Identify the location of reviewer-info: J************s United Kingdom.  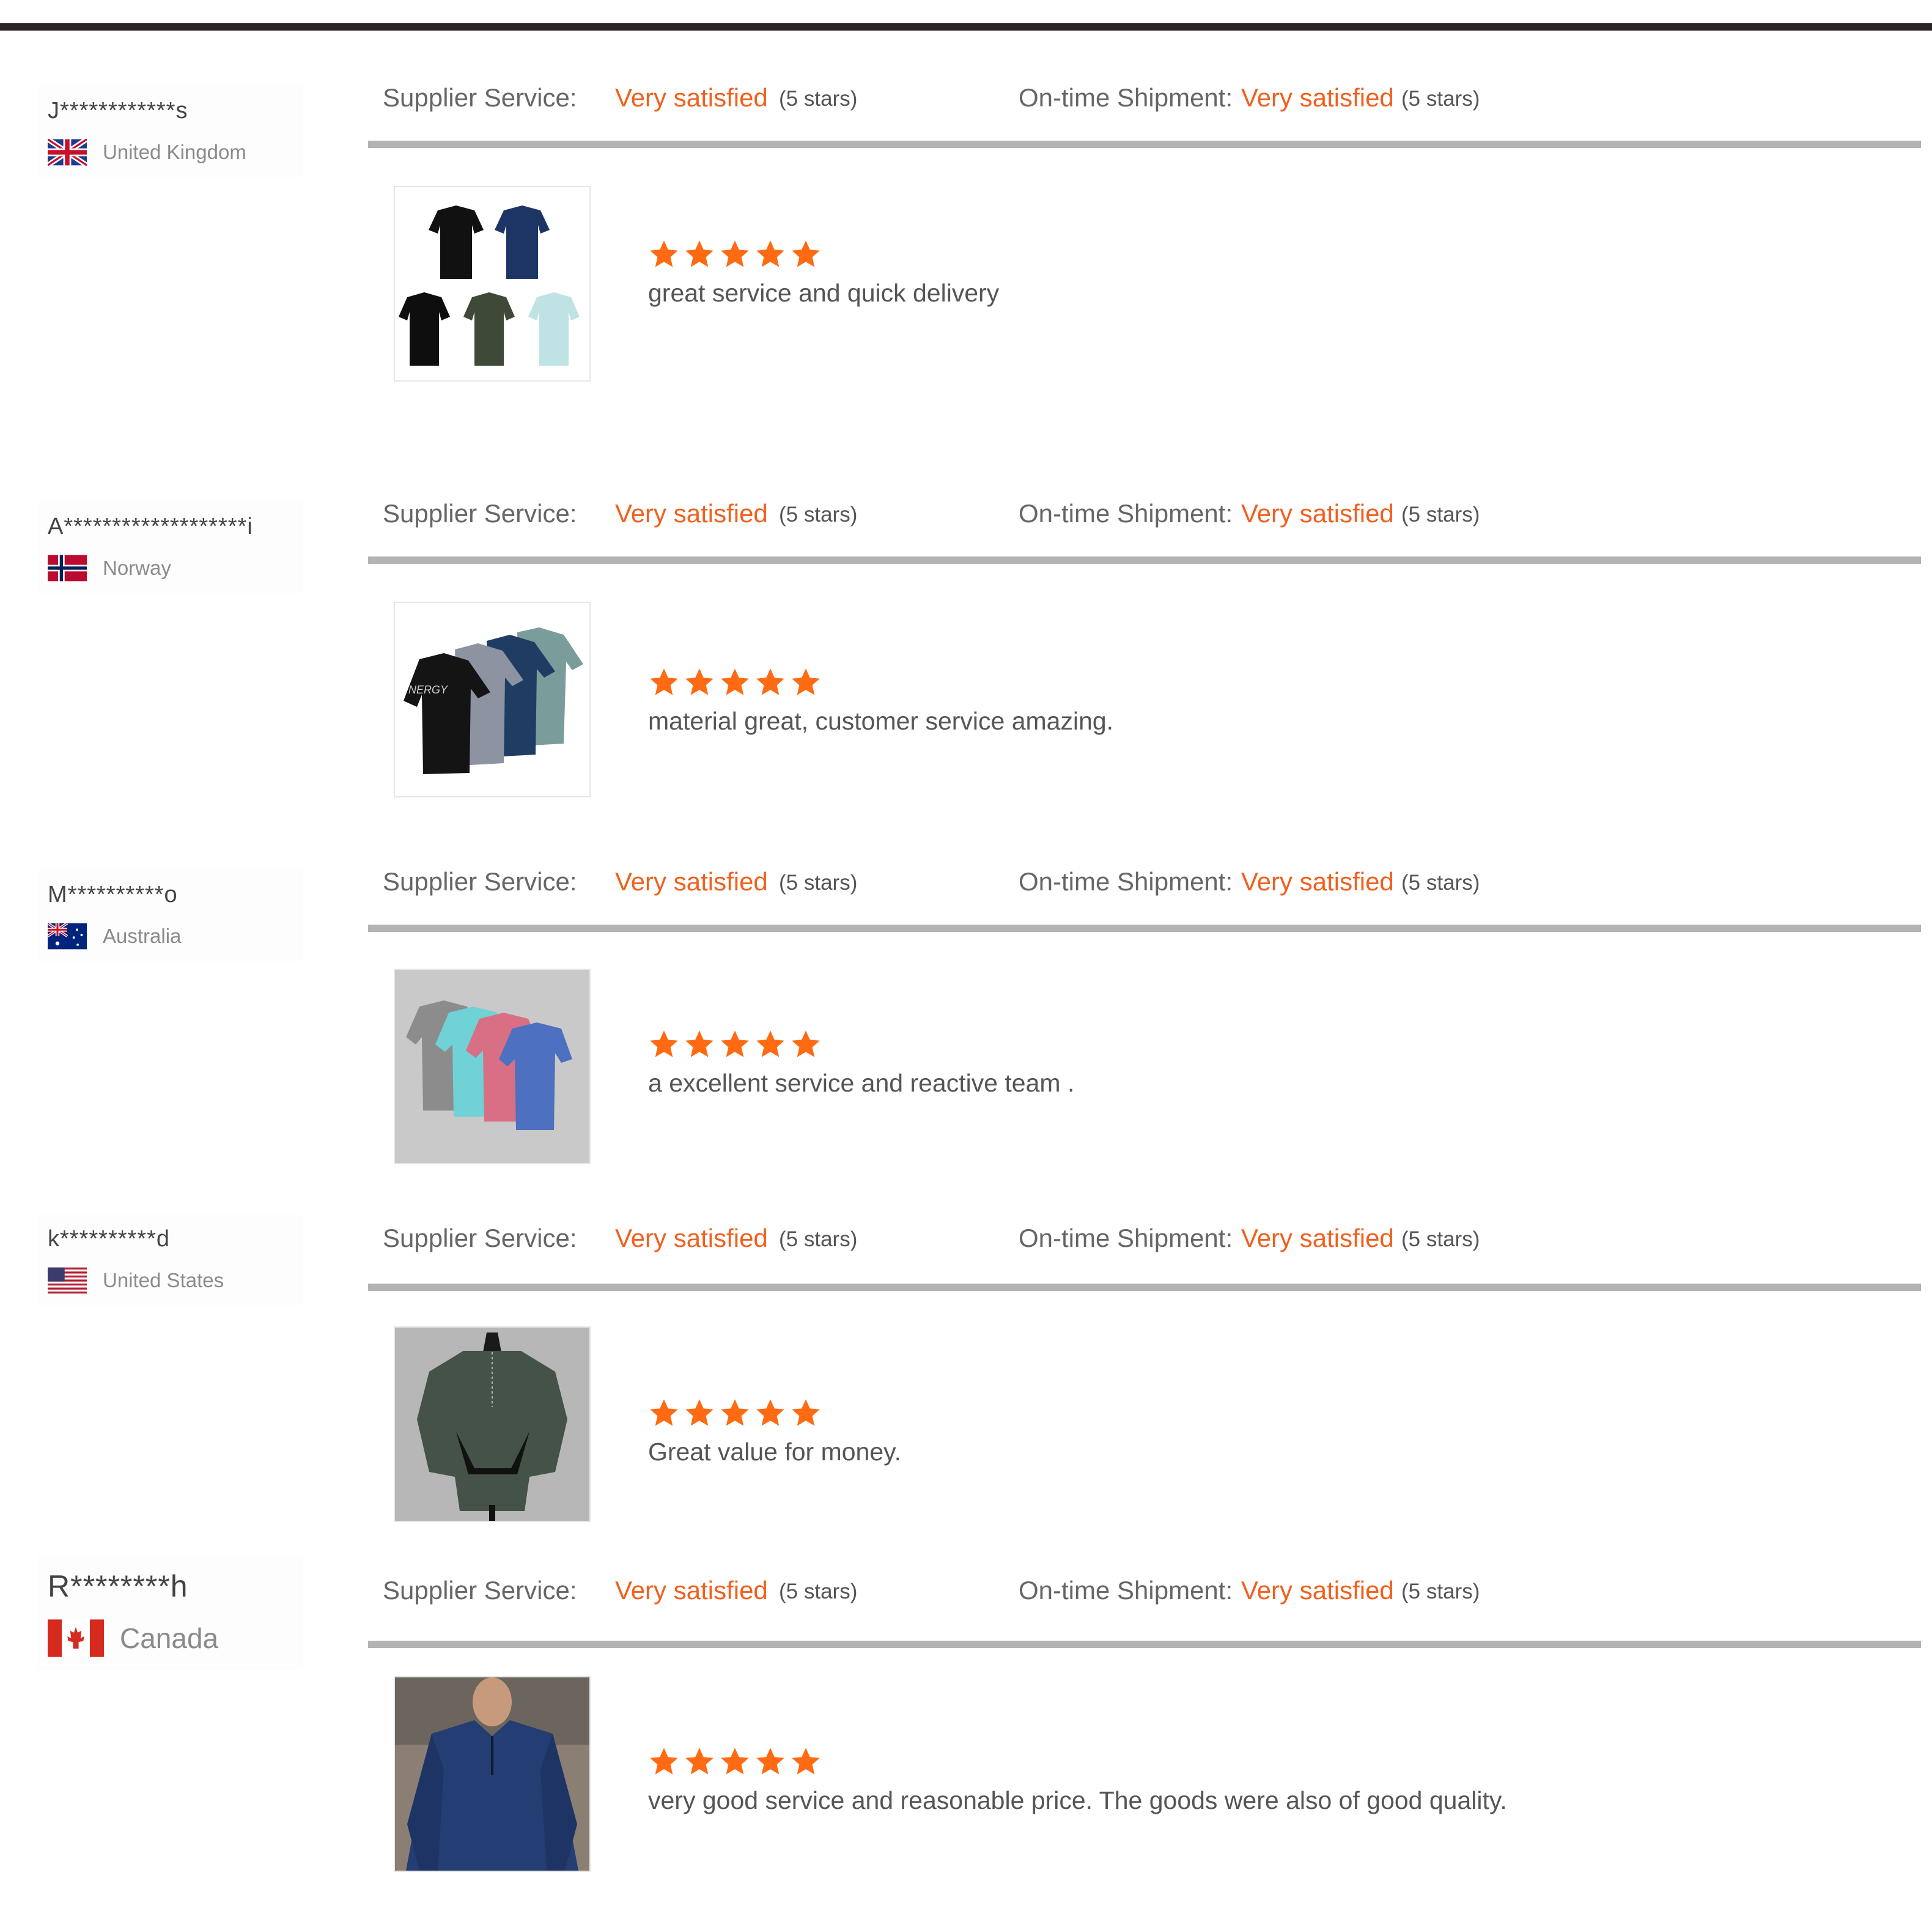
(170, 132).